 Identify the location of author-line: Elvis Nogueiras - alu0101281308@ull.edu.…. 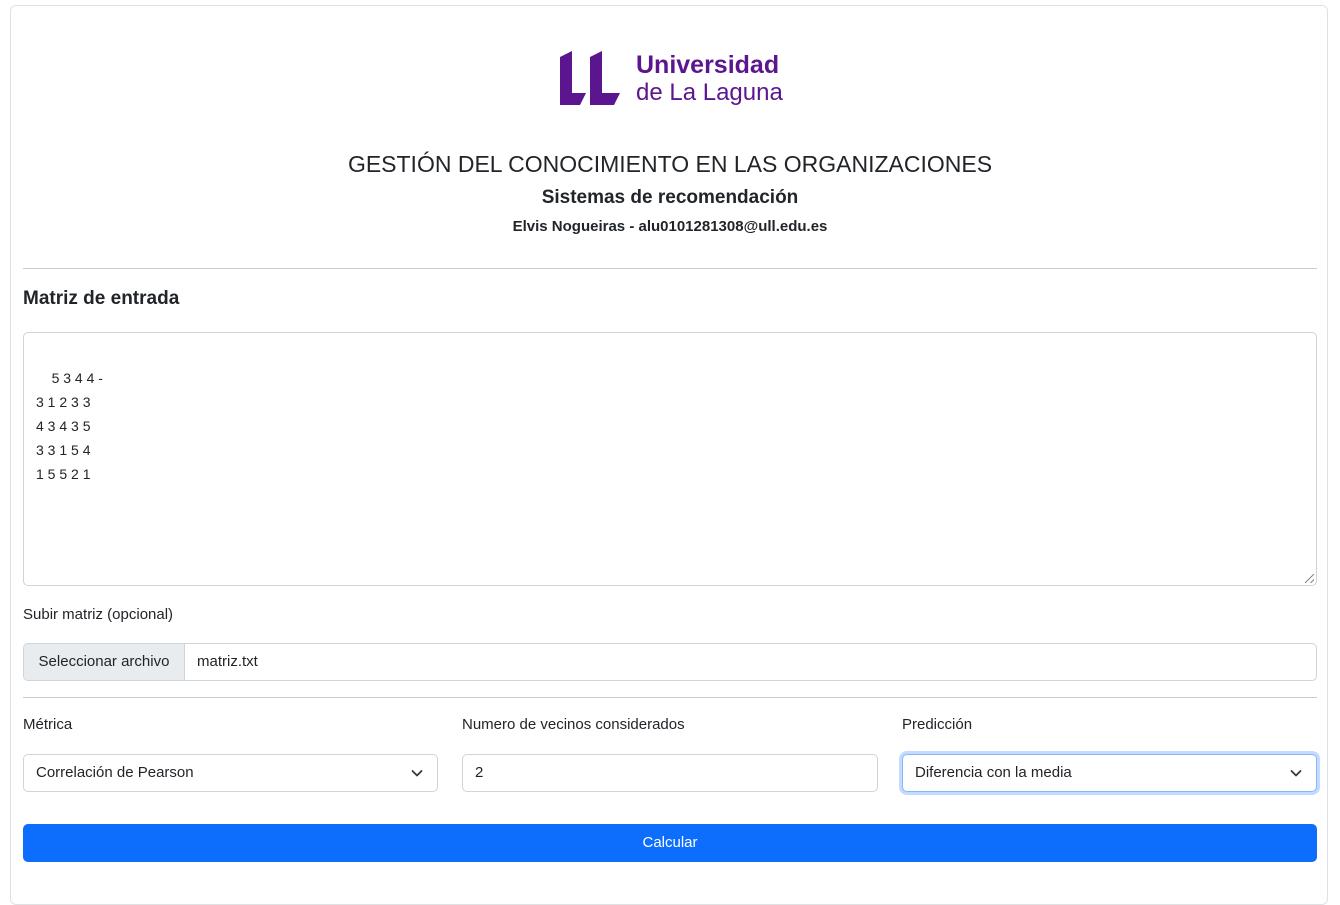
(670, 226).